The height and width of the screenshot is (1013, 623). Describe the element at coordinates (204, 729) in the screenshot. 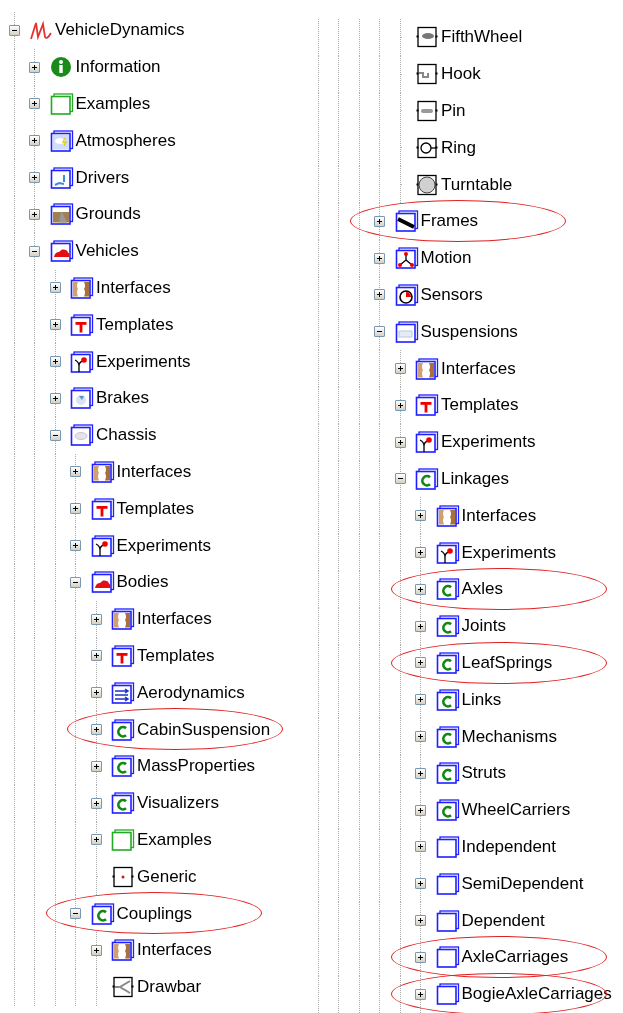

I see `tree-item: CabinSuspension` at that location.